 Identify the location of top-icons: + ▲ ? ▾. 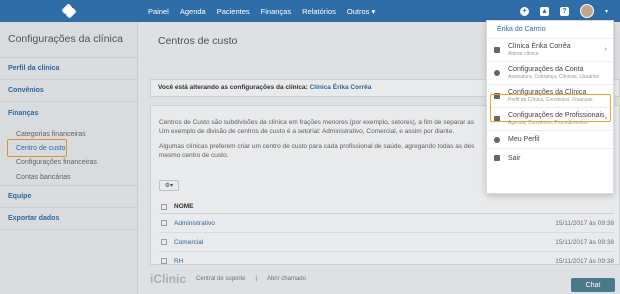
(563, 11).